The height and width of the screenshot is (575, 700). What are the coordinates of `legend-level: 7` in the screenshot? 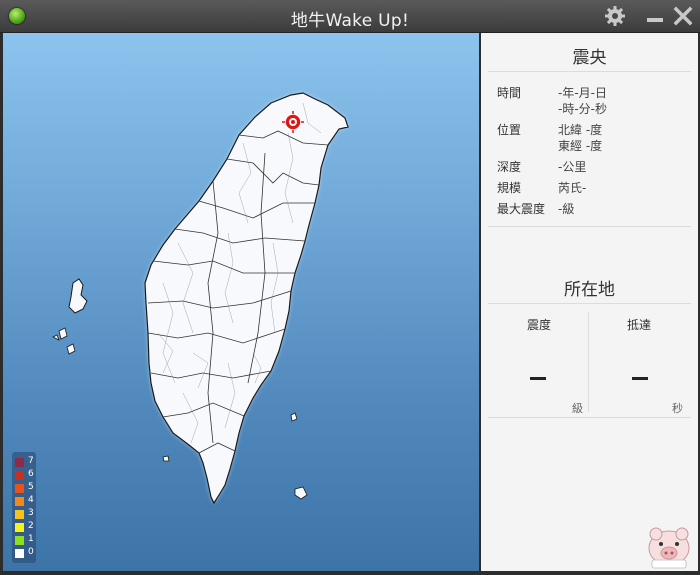 It's located at (31, 461).